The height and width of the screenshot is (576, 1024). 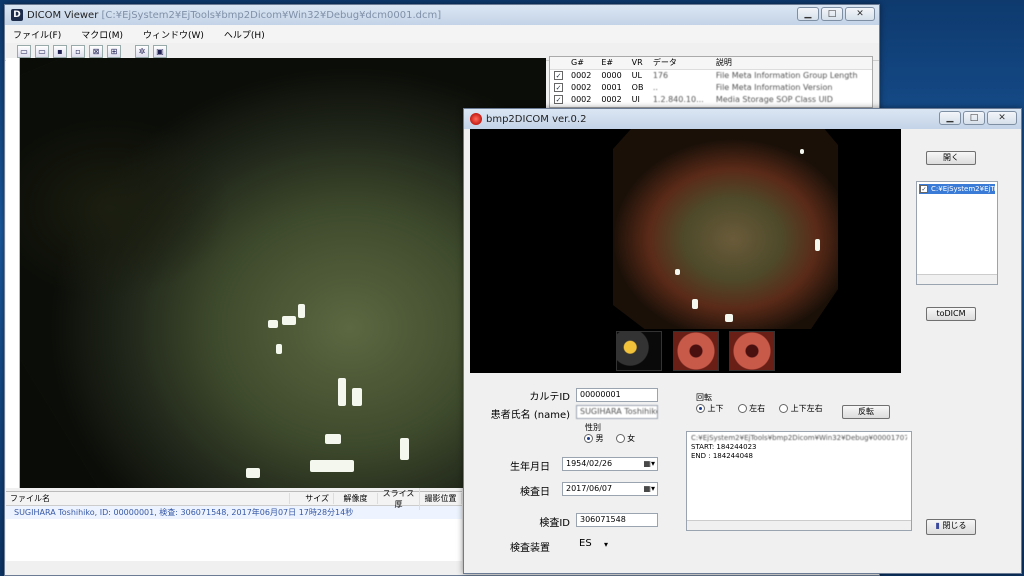 I want to click on device-label: 検査装置, so click(x=530, y=548).